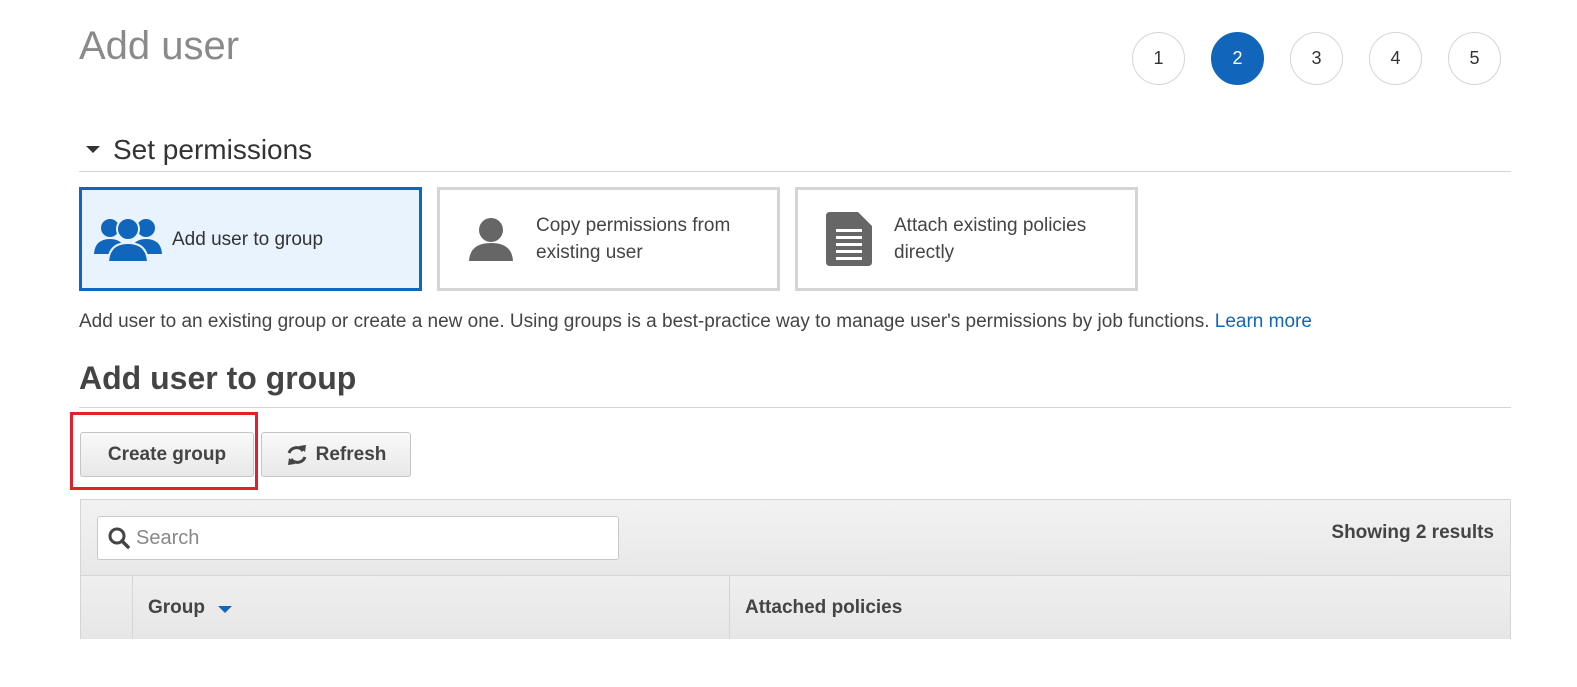 The height and width of the screenshot is (687, 1577). I want to click on section-title: Set permissions, so click(213, 149).